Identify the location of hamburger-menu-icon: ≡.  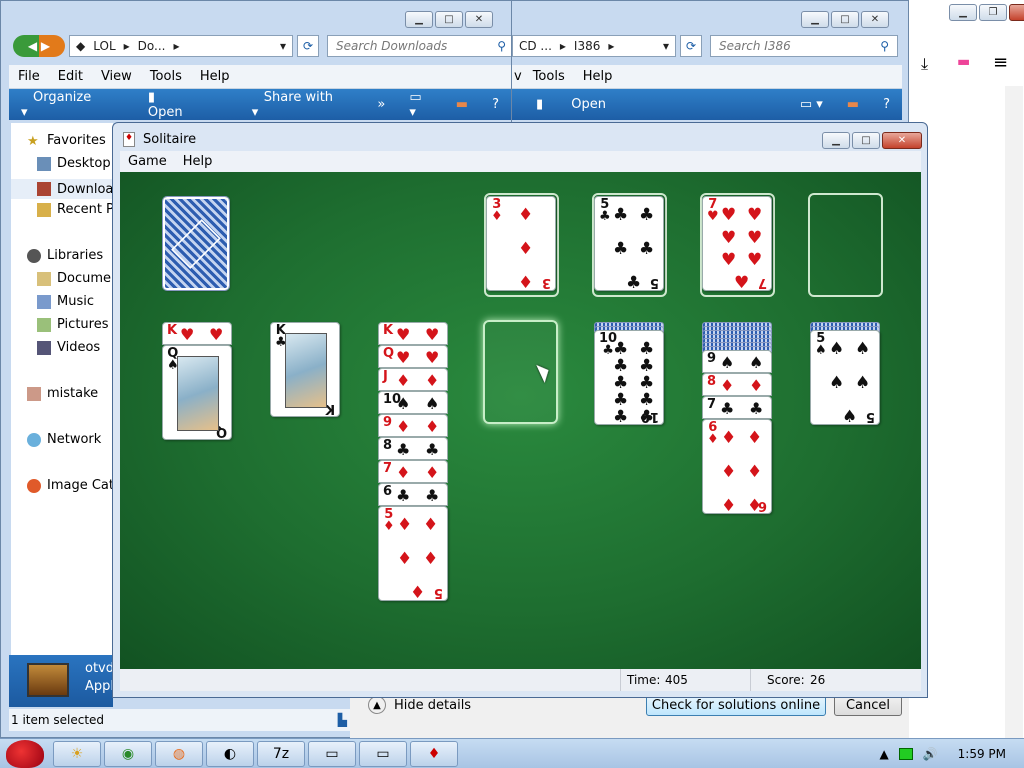
(1000, 62).